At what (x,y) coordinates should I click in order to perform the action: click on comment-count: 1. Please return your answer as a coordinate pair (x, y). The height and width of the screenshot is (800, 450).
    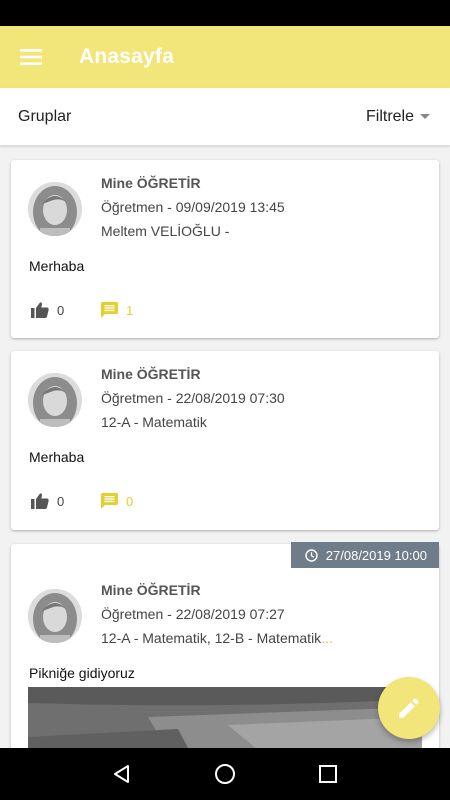
    Looking at the image, I should click on (130, 310).